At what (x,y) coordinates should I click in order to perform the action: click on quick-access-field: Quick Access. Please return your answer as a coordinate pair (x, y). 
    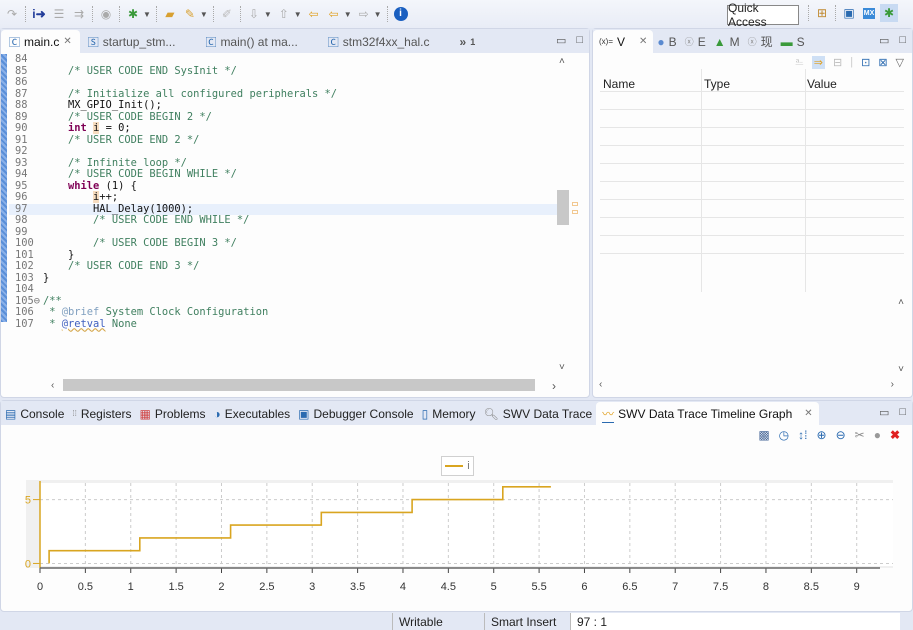
    Looking at the image, I should click on (763, 15).